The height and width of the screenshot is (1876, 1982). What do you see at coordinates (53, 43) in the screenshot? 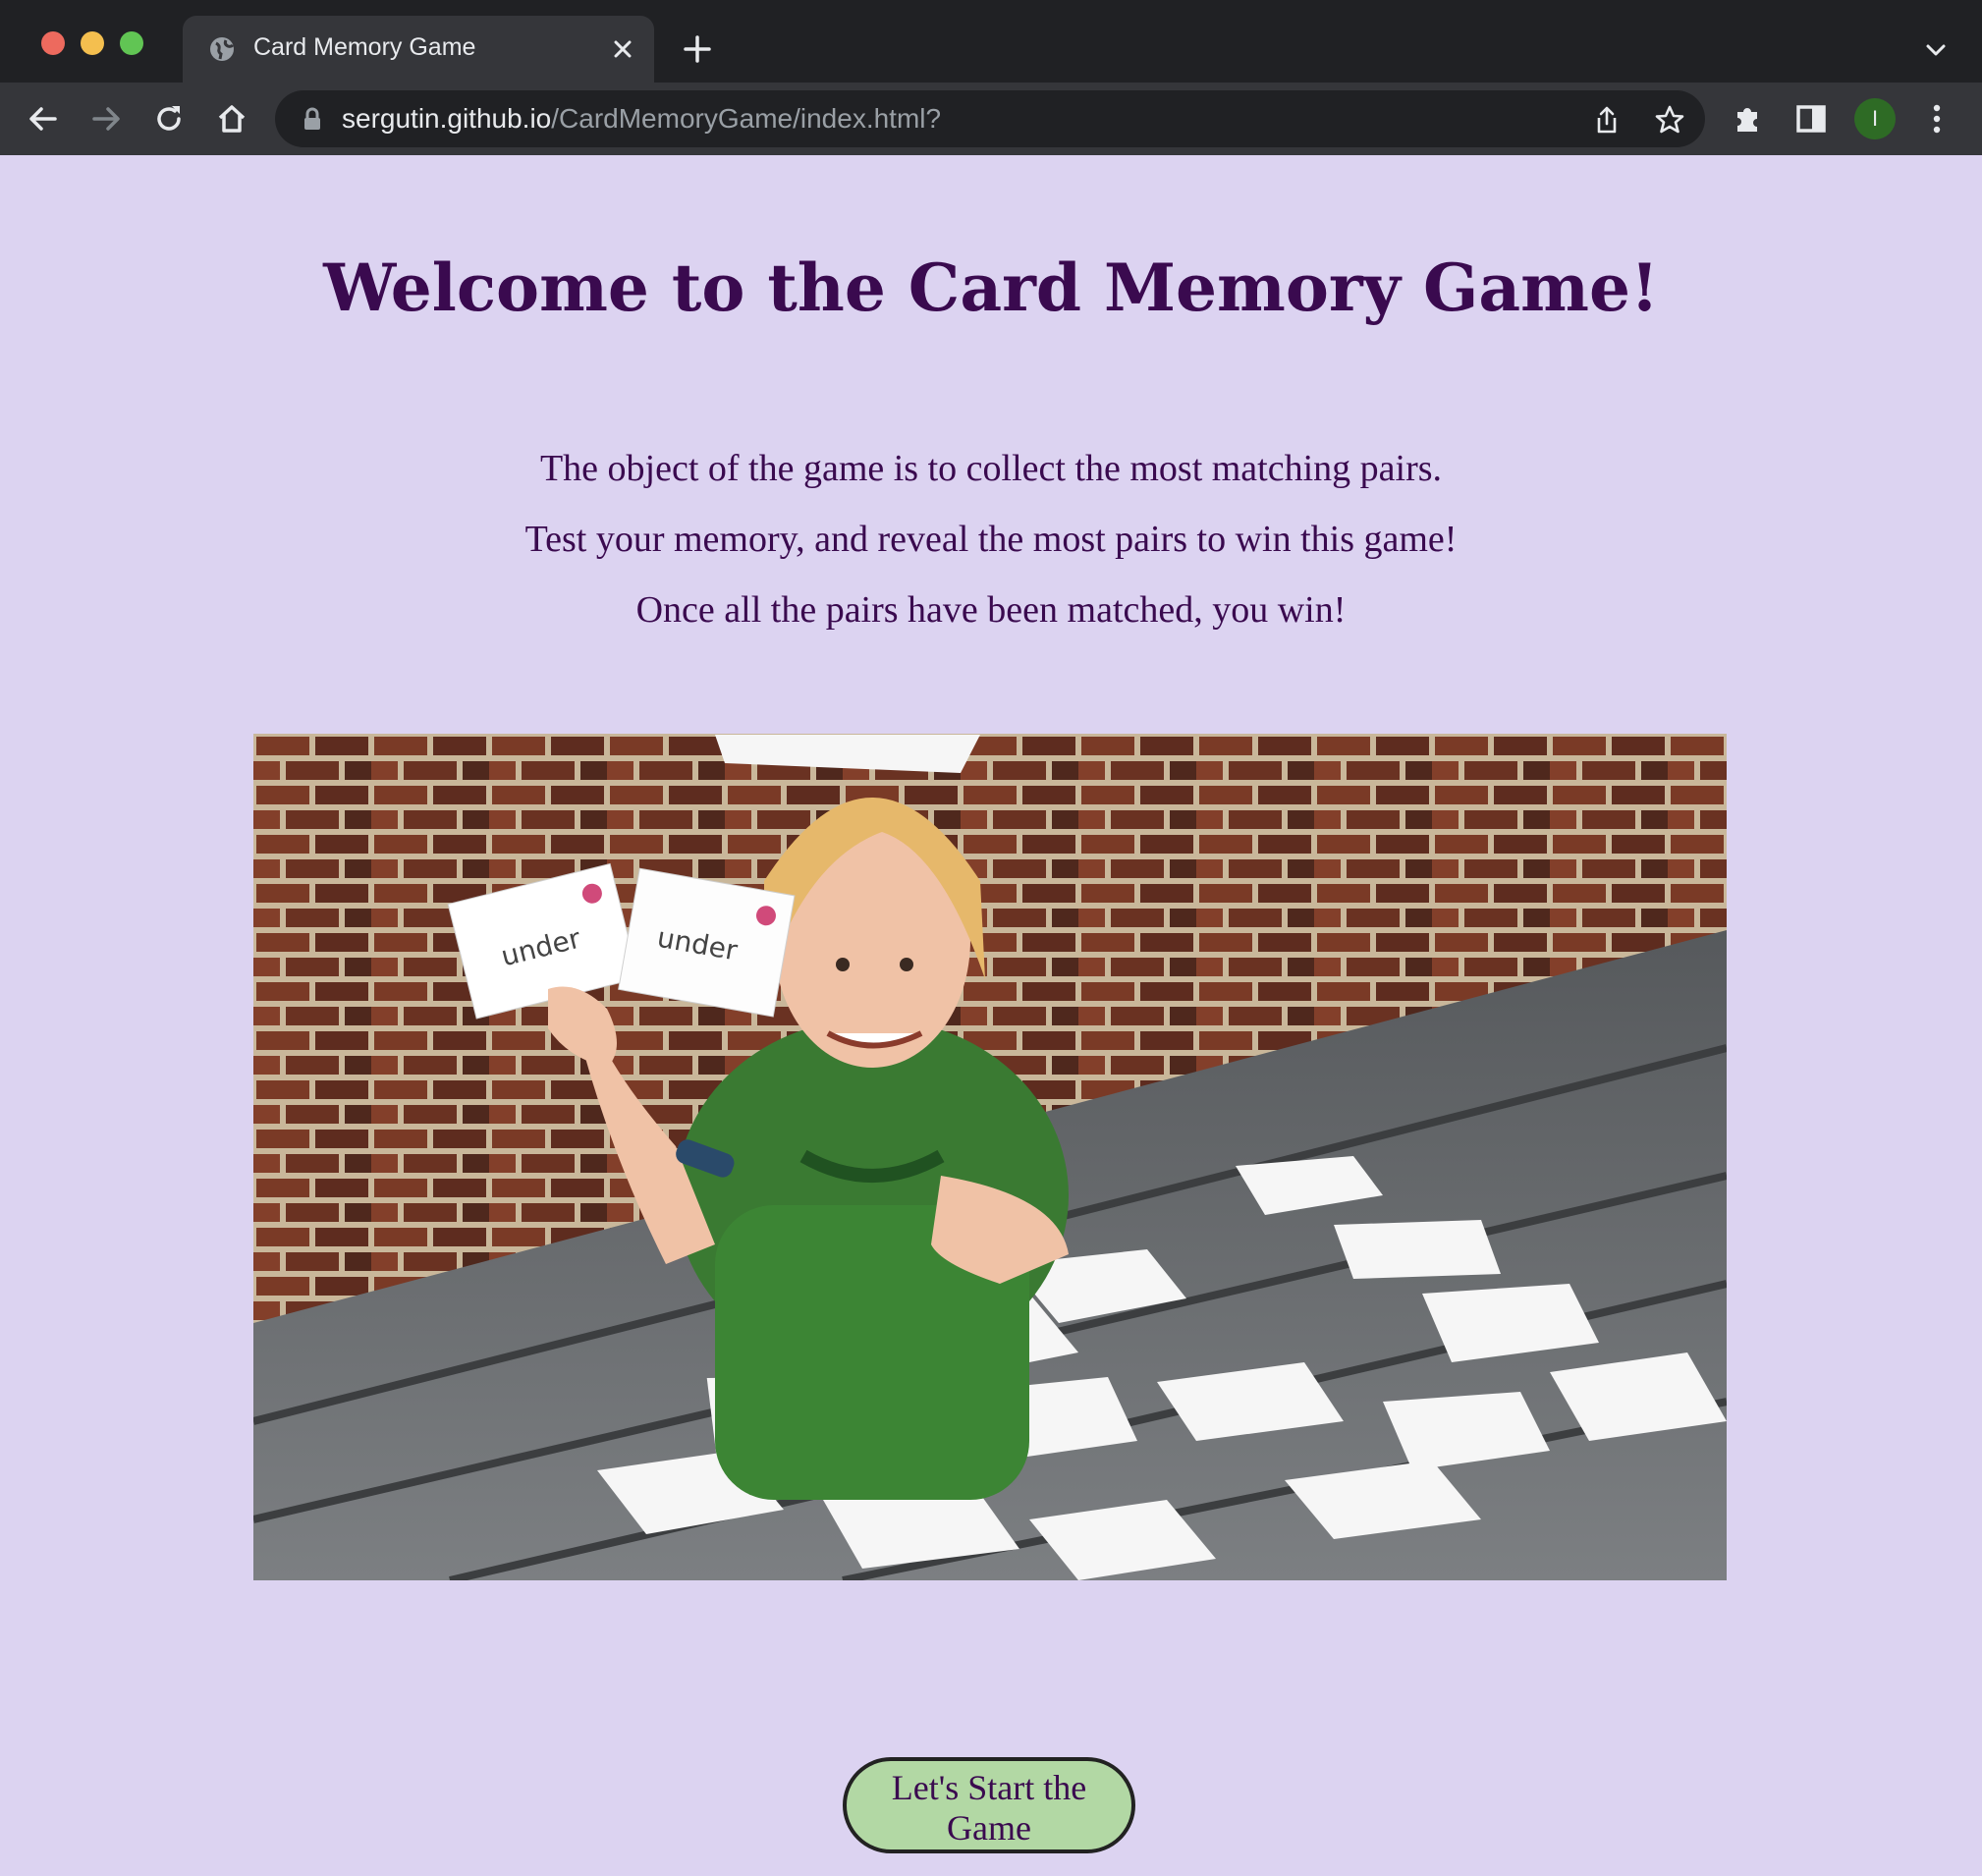
I see `window-close-button` at bounding box center [53, 43].